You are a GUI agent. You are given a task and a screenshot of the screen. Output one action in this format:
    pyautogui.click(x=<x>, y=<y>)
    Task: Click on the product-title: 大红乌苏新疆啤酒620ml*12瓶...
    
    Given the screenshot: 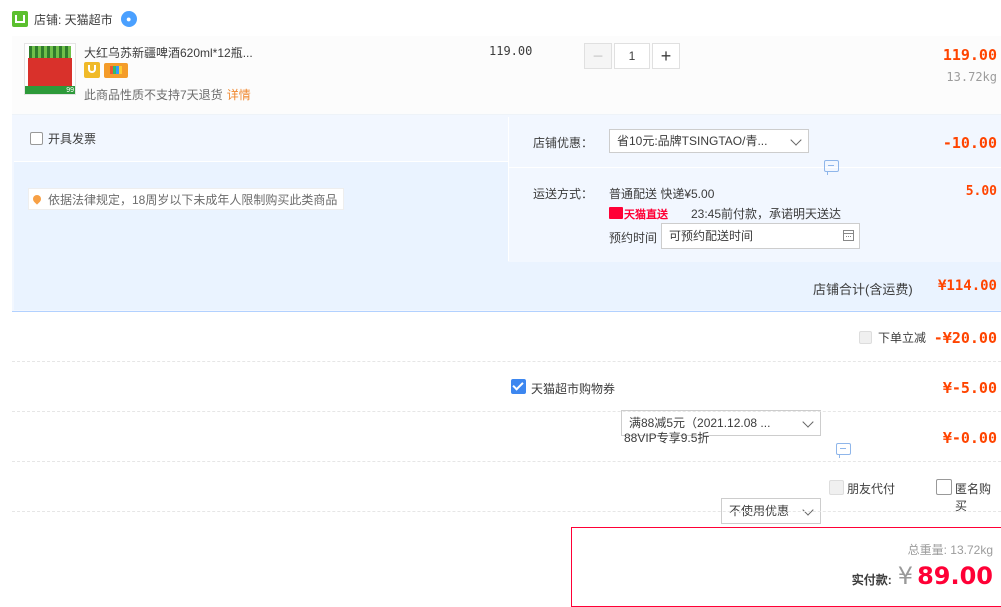 What is the action you would take?
    pyautogui.click(x=168, y=52)
    